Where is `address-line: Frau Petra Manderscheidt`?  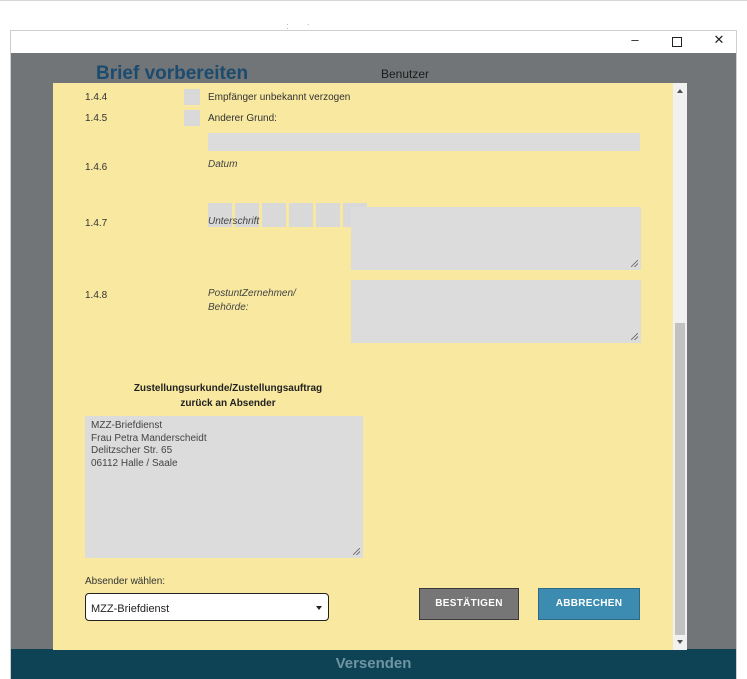
address-line: Frau Petra Manderscheidt is located at coordinates (149, 438).